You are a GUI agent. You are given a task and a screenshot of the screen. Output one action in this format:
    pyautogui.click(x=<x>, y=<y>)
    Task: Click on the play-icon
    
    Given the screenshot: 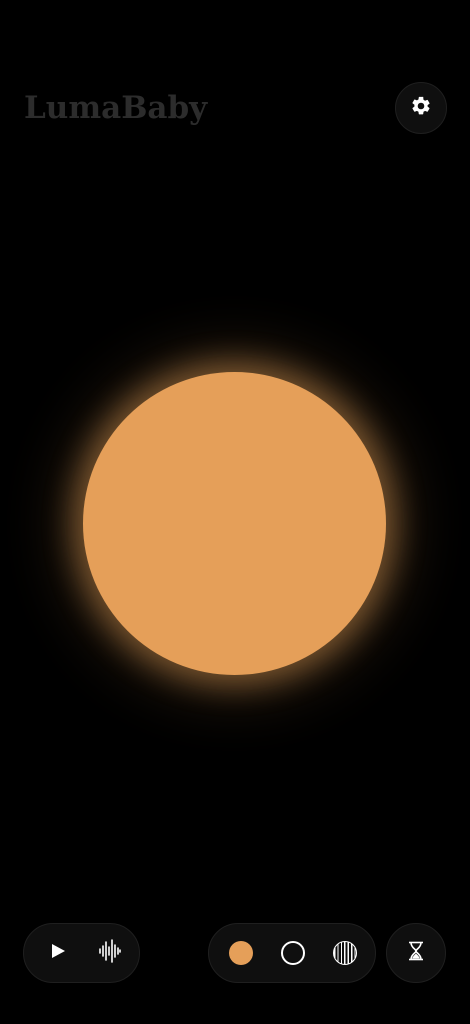 What is the action you would take?
    pyautogui.click(x=58, y=953)
    